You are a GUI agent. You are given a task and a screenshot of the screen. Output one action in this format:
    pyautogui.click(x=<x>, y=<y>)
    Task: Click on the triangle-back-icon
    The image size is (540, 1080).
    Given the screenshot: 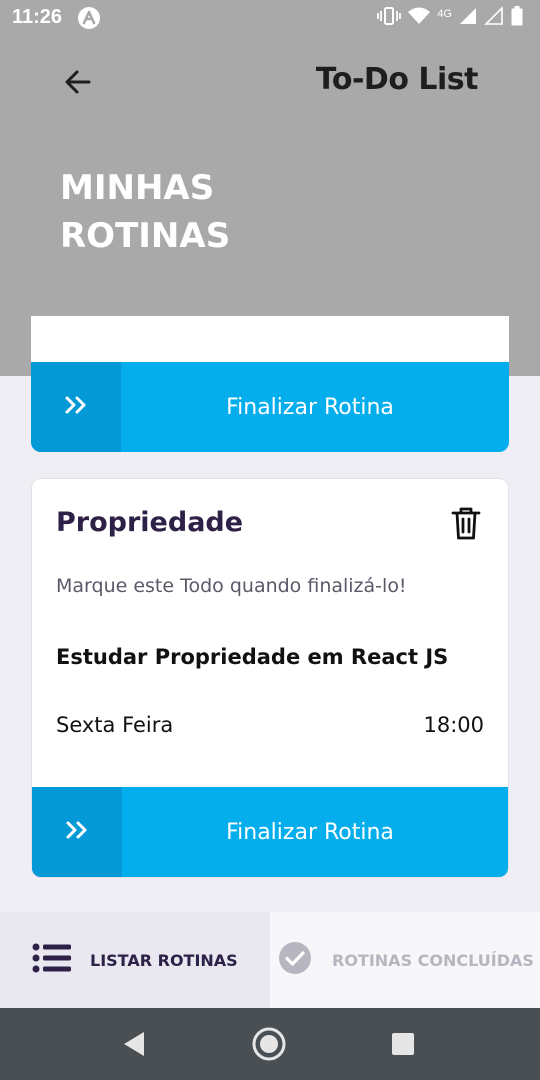 What is the action you would take?
    pyautogui.click(x=134, y=1049)
    